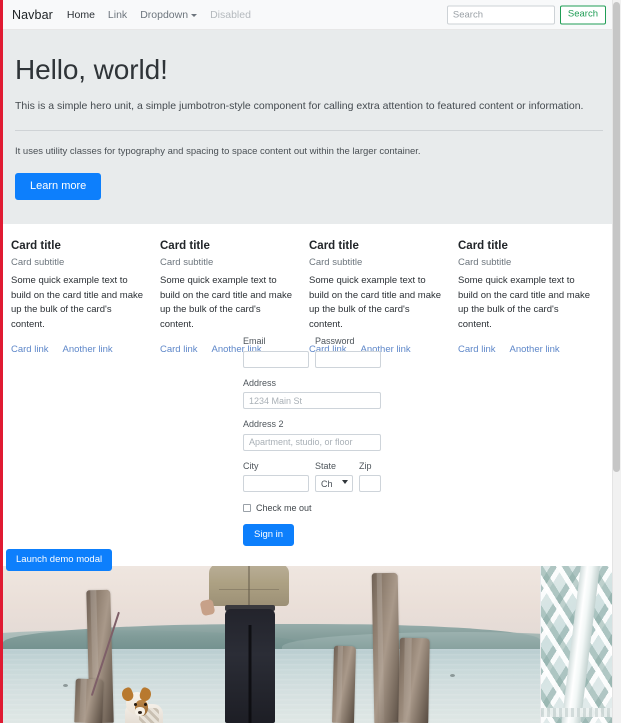  I want to click on form-group-address2: Address 2, so click(323, 435).